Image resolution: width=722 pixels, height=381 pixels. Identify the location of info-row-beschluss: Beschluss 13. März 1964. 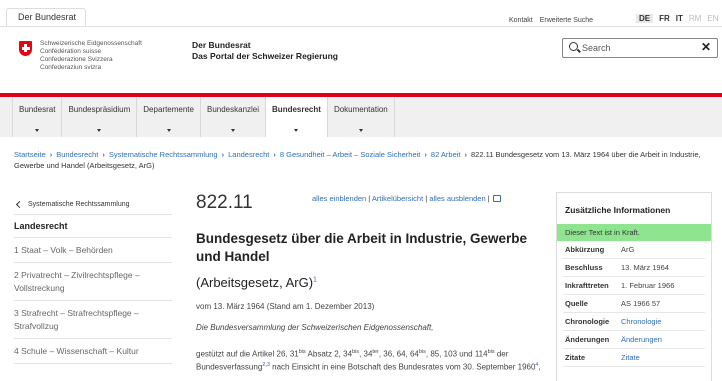
(634, 268).